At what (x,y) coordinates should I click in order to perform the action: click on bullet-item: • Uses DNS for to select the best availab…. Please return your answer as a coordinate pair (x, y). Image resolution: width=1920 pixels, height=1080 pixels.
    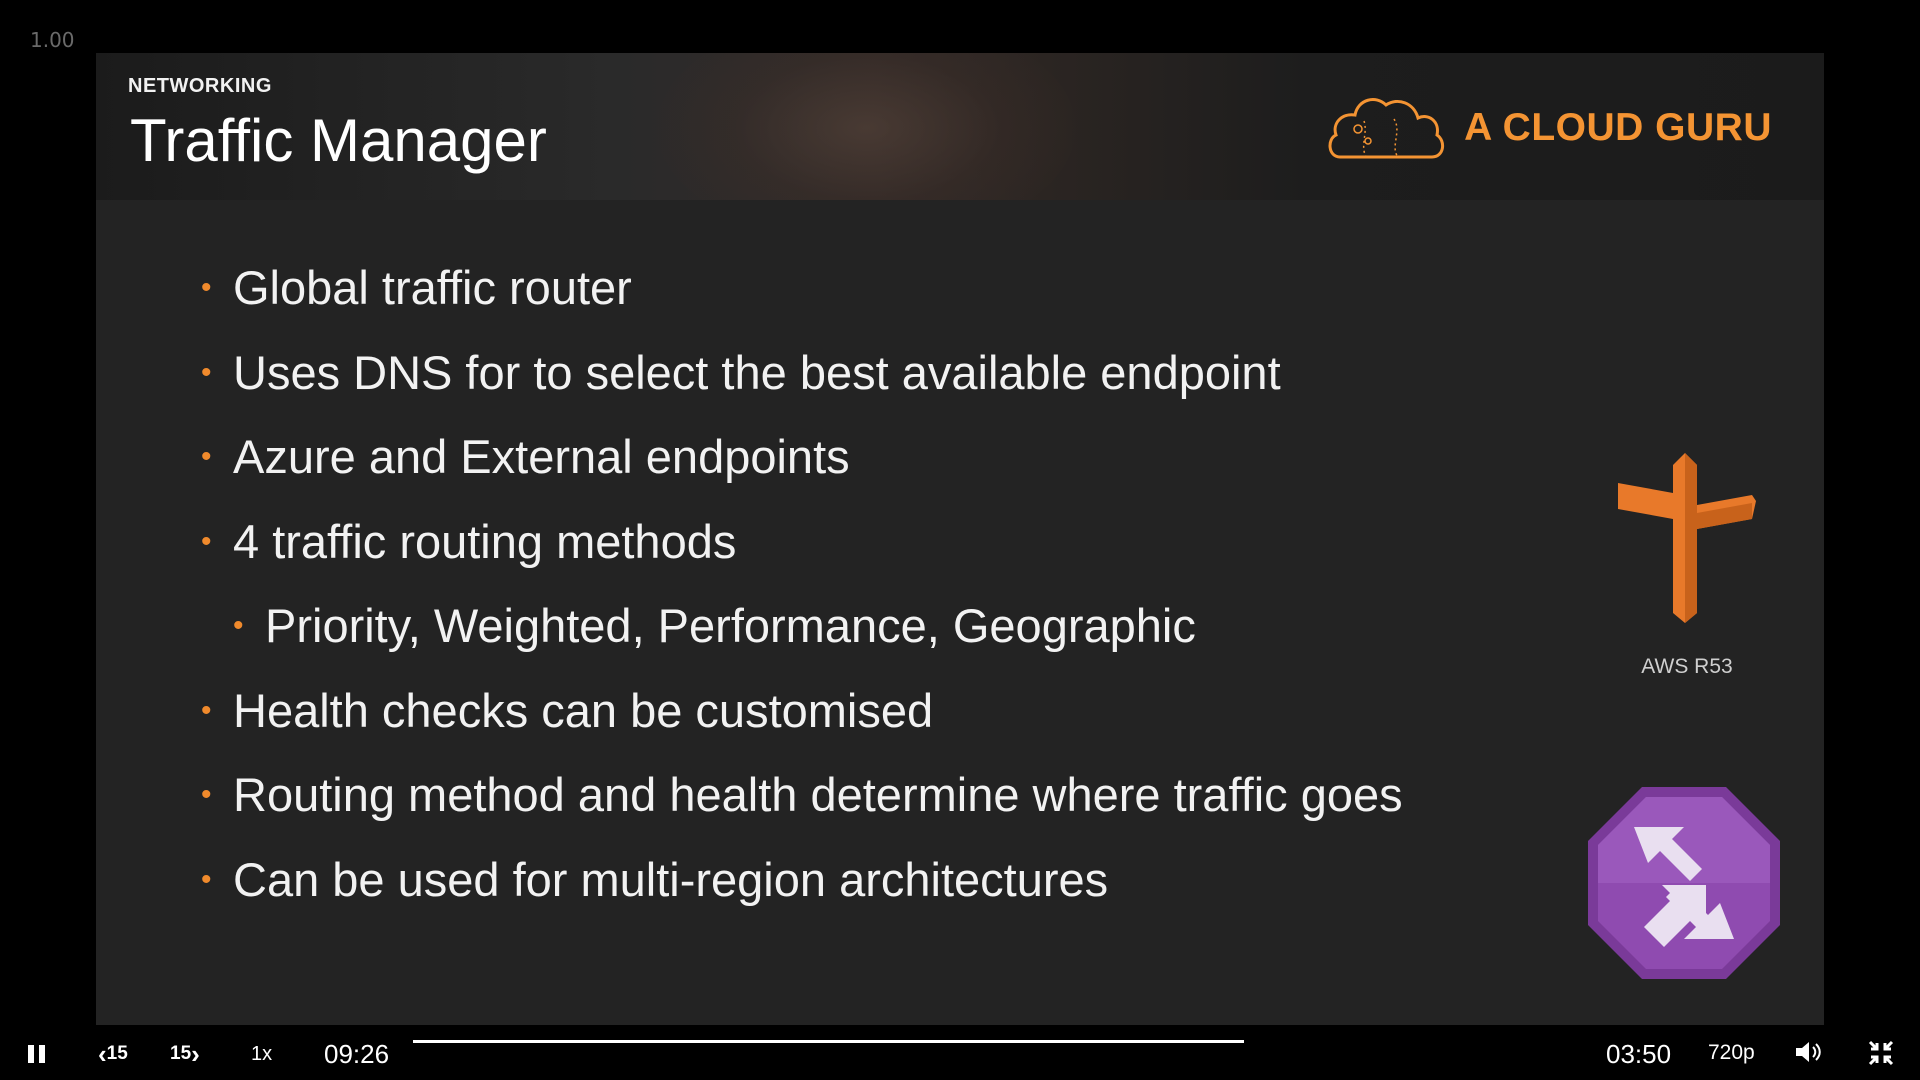
    Looking at the image, I should click on (901, 373).